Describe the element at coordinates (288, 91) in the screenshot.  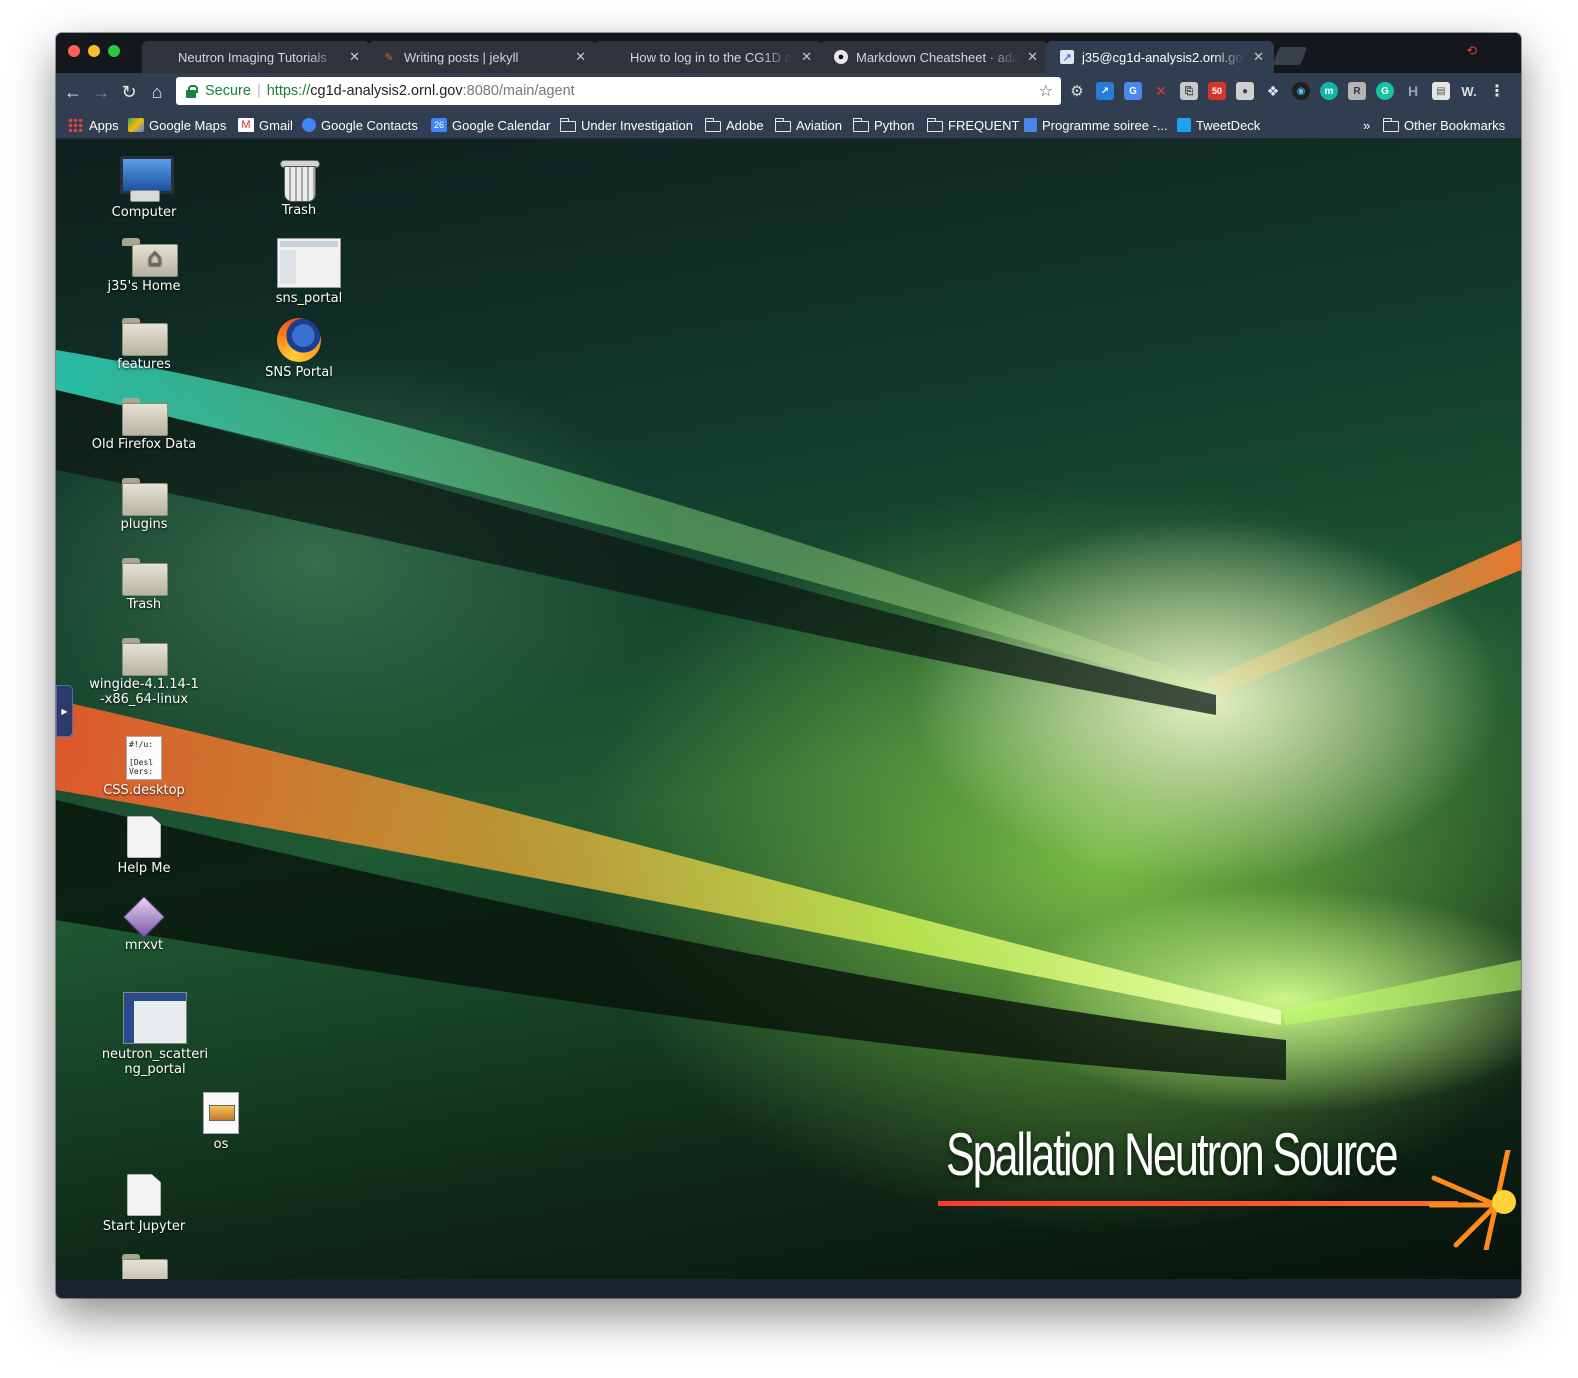
I see `url-scheme: https://` at that location.